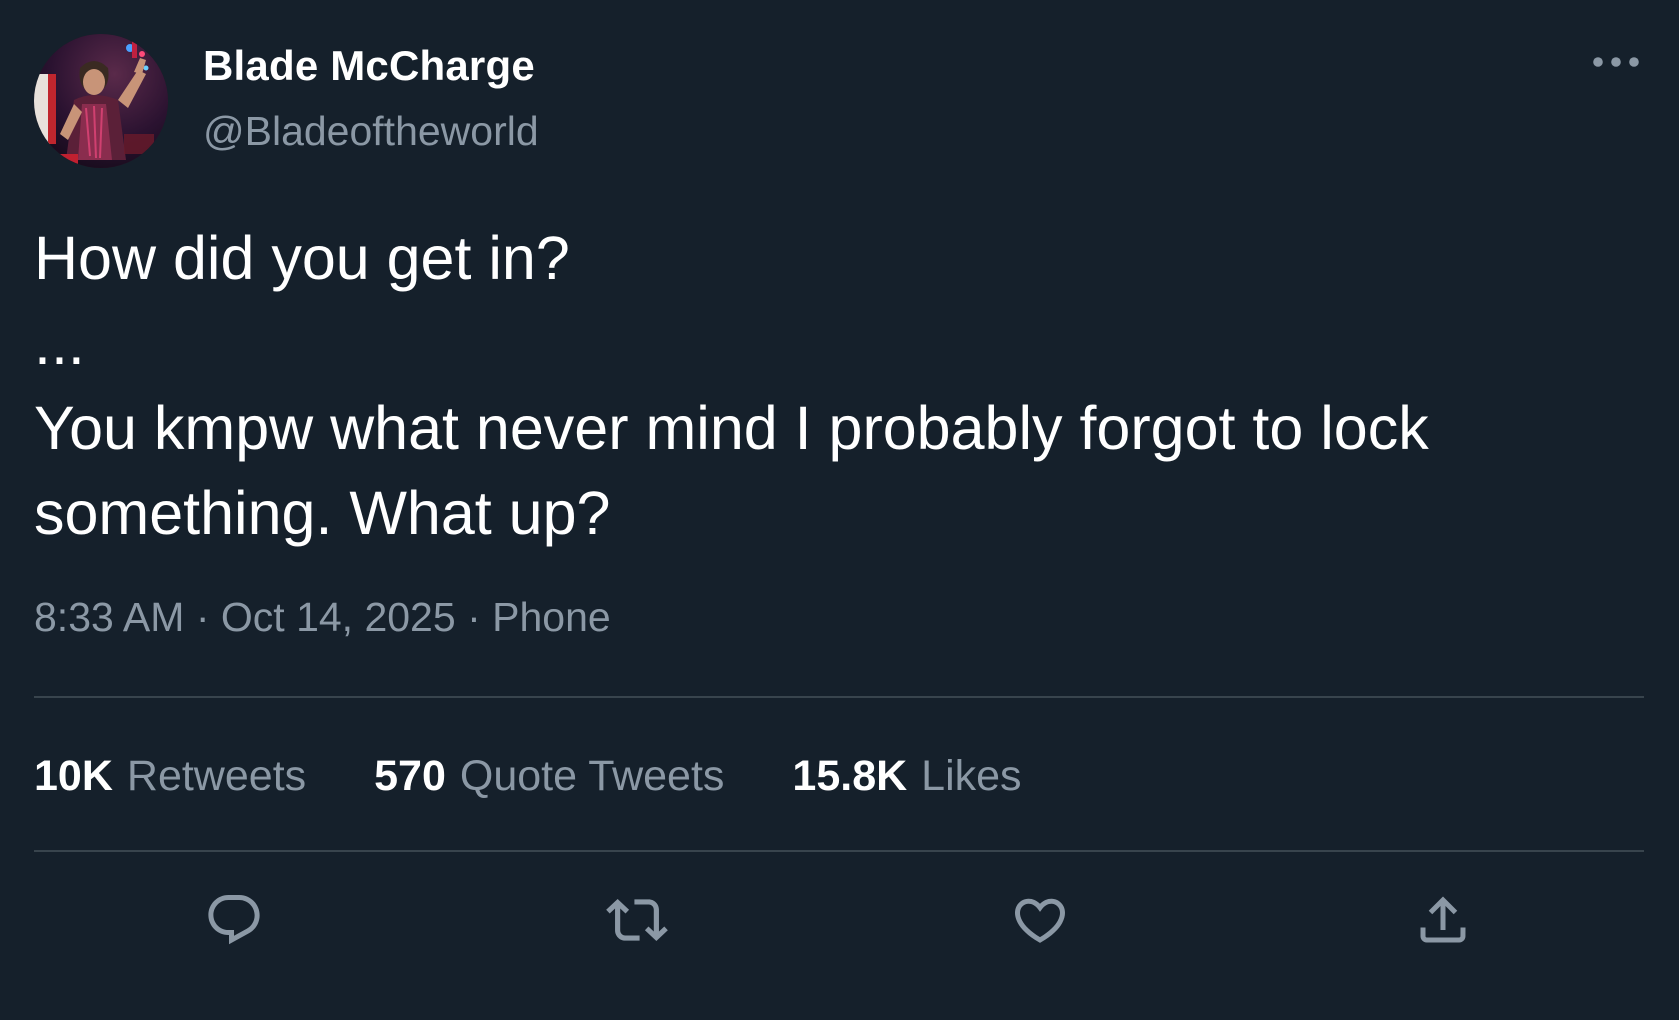 Image resolution: width=1679 pixels, height=1020 pixels. I want to click on reply-icon, so click(234, 920).